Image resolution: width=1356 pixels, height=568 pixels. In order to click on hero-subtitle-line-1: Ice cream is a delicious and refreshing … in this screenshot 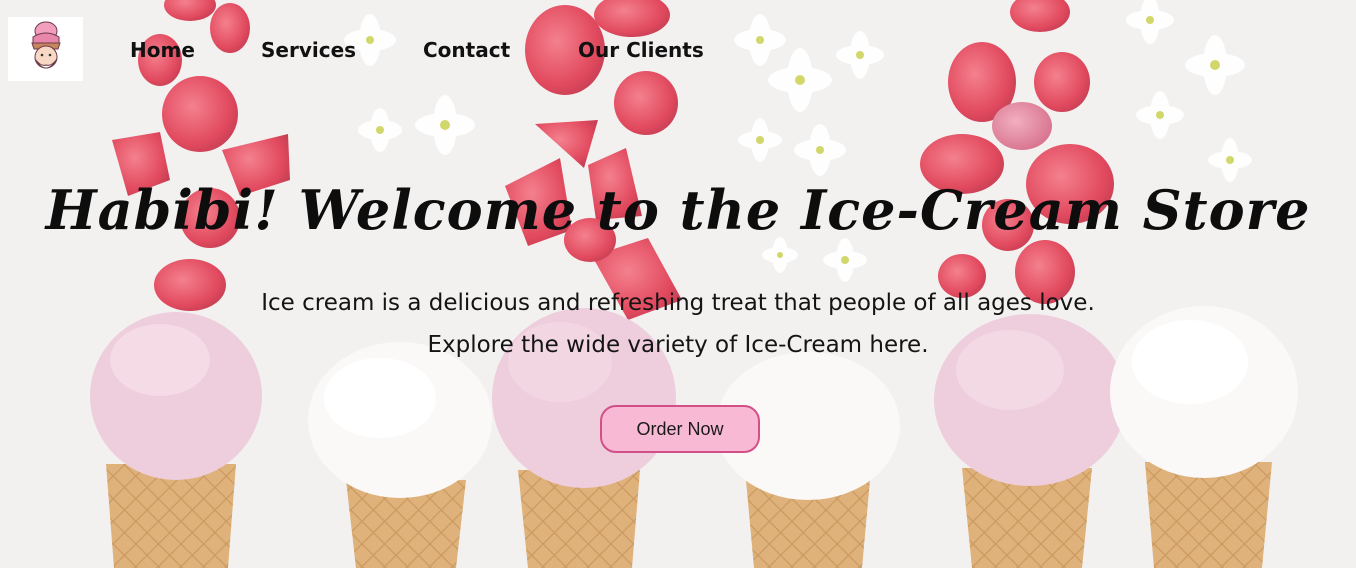, I will do `click(678, 303)`.